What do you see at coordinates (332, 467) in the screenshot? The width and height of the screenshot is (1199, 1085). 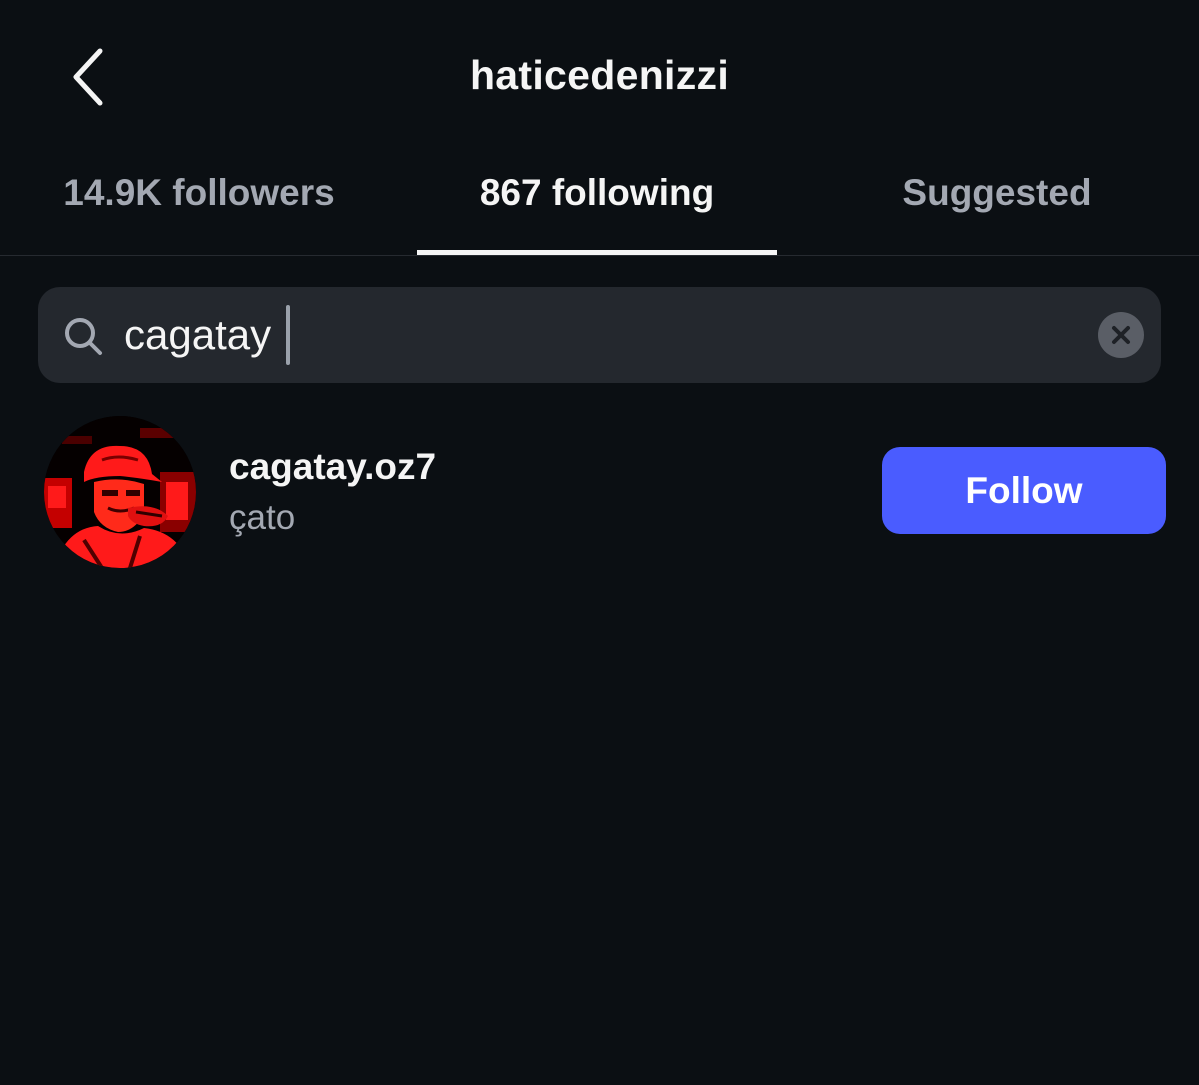 I see `result-username: cagatay.oz7` at bounding box center [332, 467].